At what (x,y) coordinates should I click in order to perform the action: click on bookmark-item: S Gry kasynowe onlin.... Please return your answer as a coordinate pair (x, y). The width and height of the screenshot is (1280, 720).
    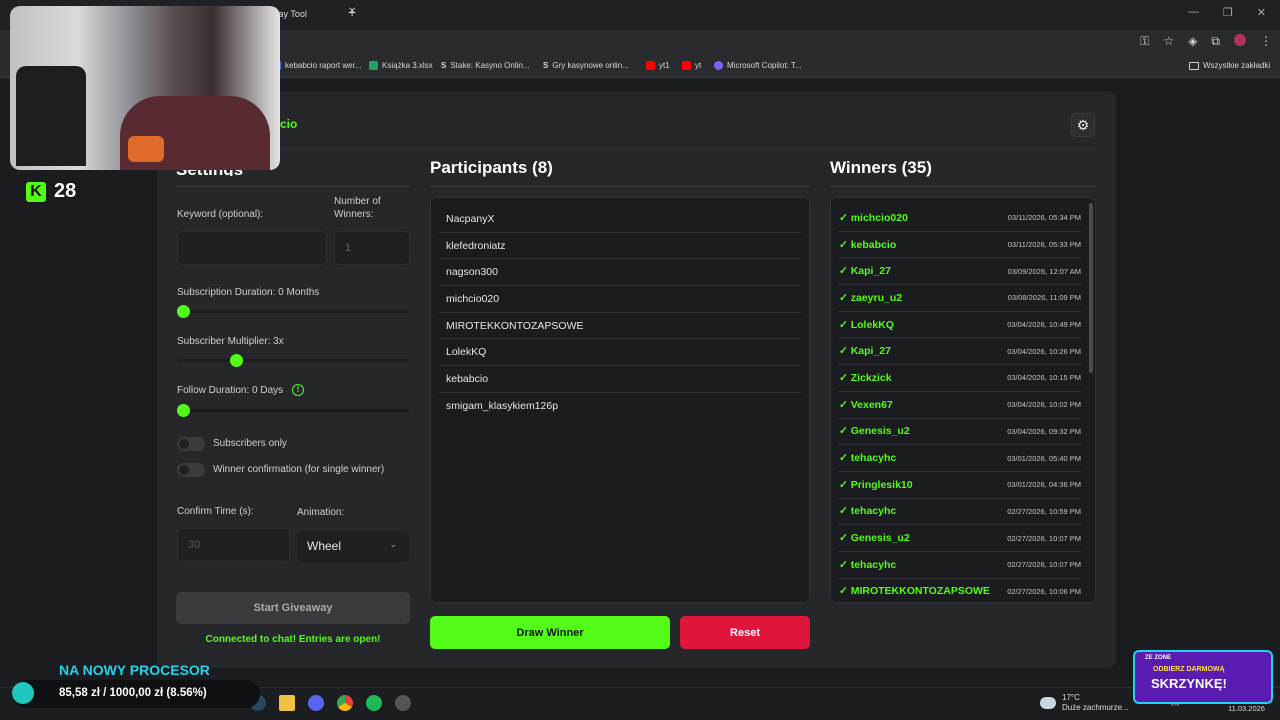
    Looking at the image, I should click on (586, 65).